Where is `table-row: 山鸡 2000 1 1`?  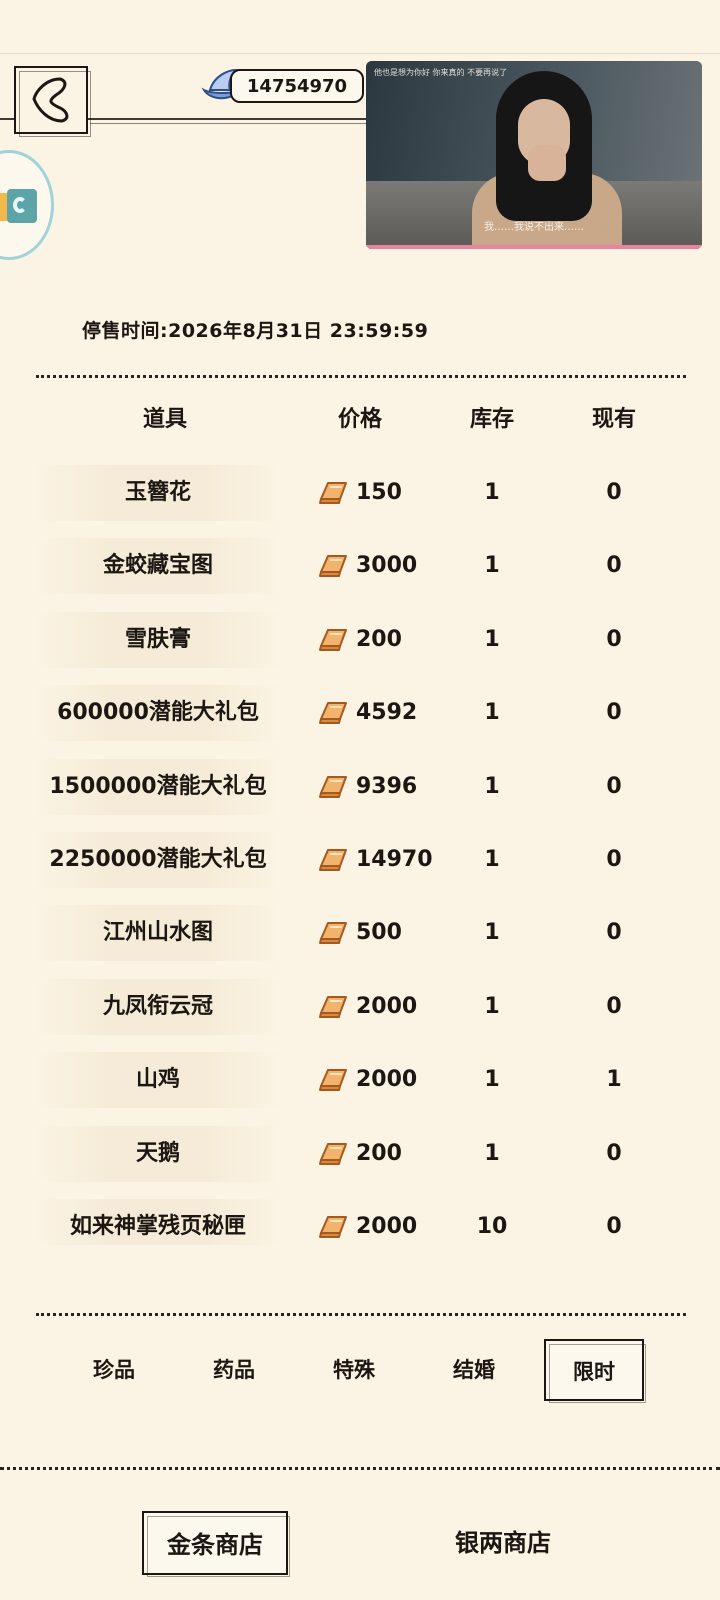 table-row: 山鸡 2000 1 1 is located at coordinates (361, 1080).